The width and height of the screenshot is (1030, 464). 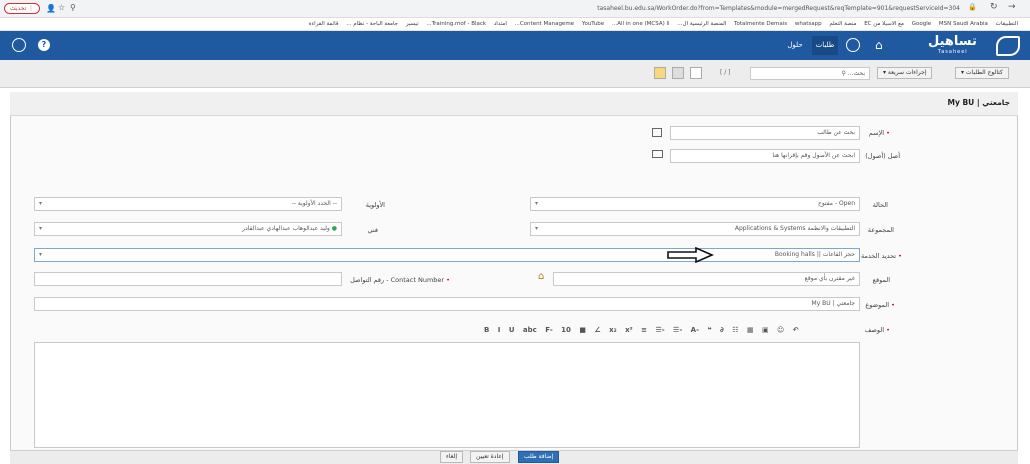 I want to click on back-icon: →, so click(x=1012, y=7).